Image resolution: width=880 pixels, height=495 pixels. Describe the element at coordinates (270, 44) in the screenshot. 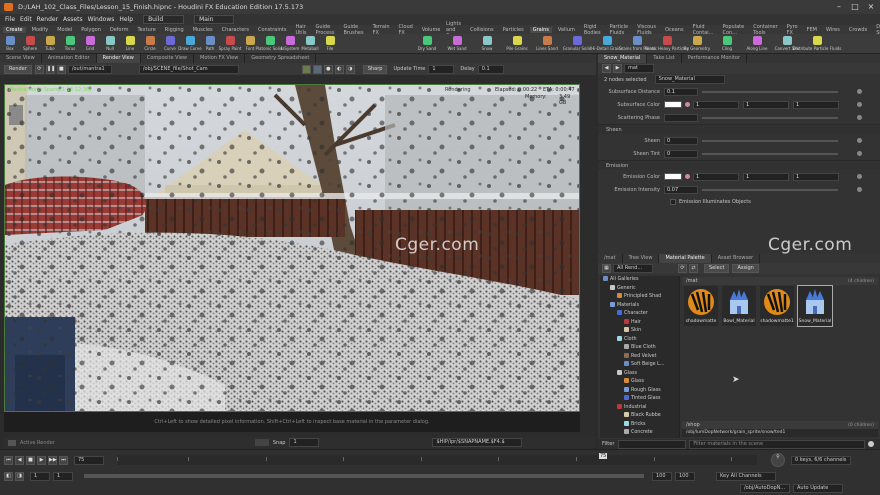

I see `shelf-tool: Platonic Solids` at that location.